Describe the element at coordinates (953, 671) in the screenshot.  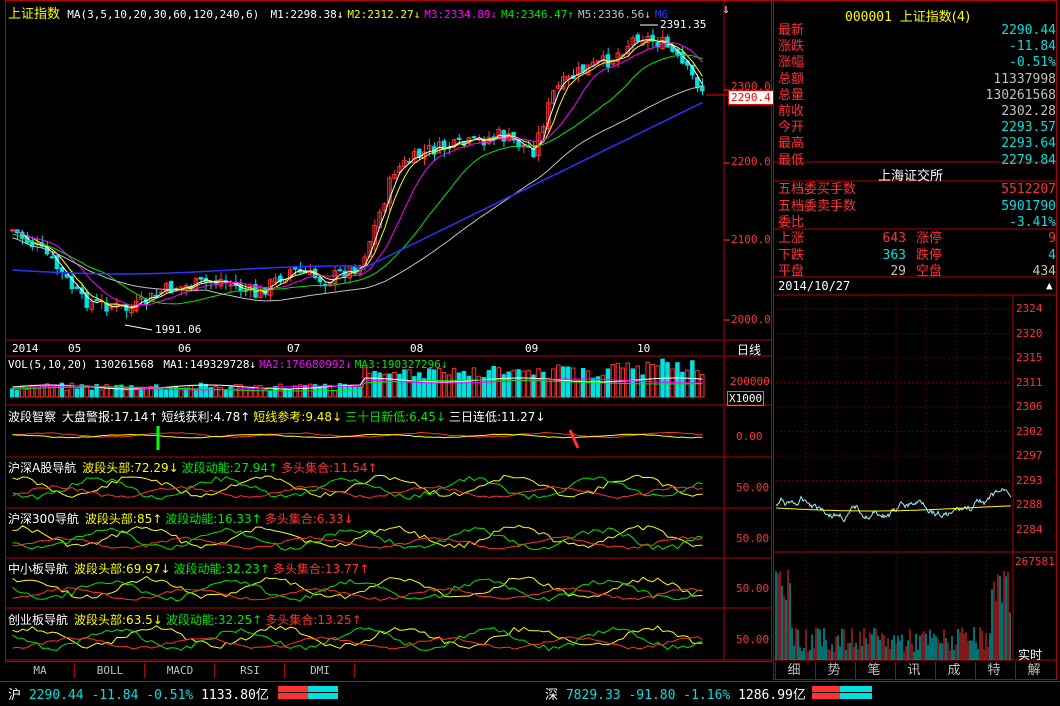
I see `right-tab: 成` at that location.